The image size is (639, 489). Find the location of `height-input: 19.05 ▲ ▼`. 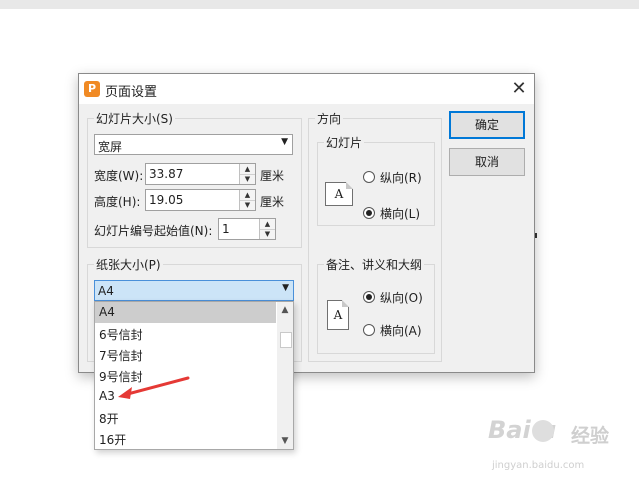

height-input: 19.05 ▲ ▼ is located at coordinates (200, 200).